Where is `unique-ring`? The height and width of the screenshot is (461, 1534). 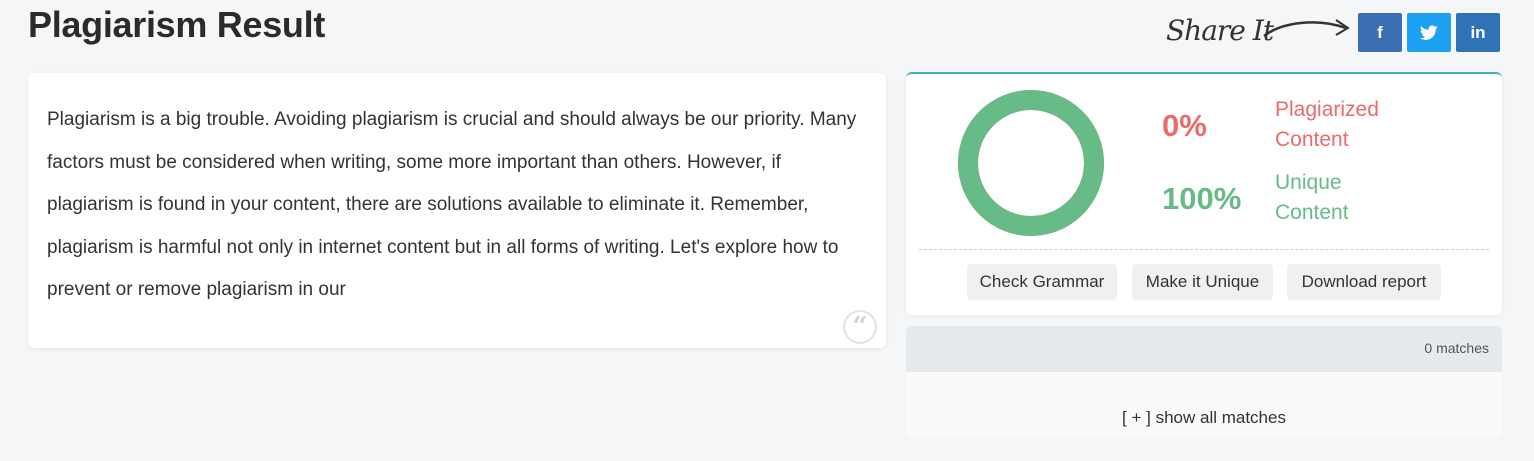 unique-ring is located at coordinates (1031, 163).